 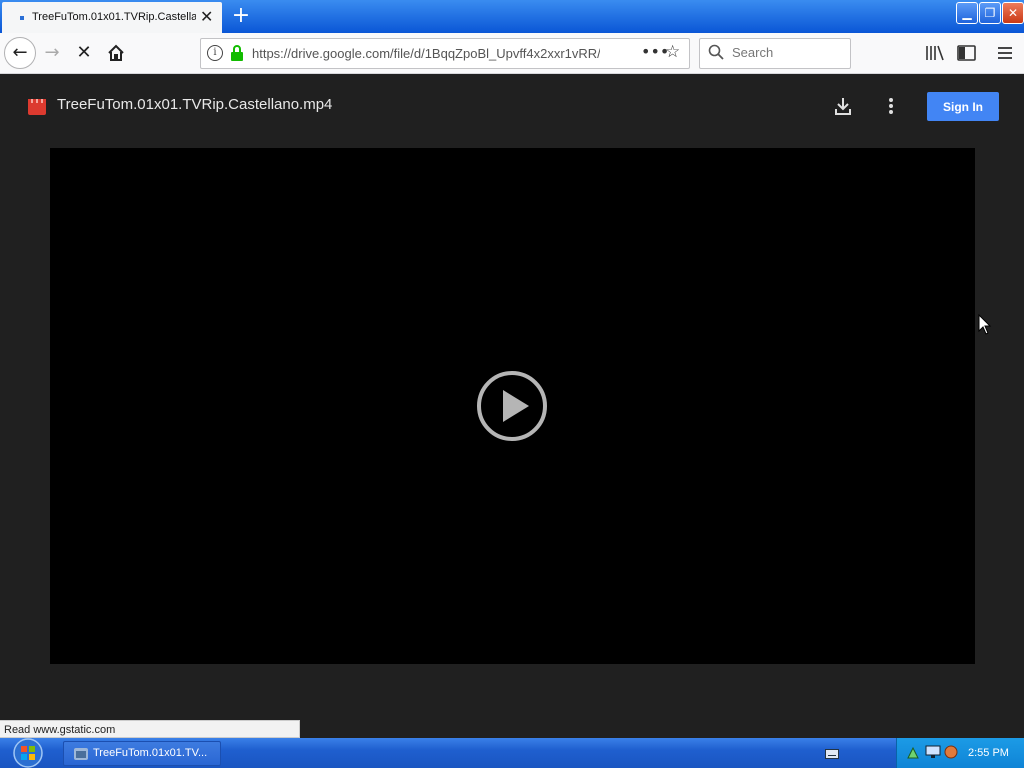 I want to click on search-input, so click(x=787, y=52).